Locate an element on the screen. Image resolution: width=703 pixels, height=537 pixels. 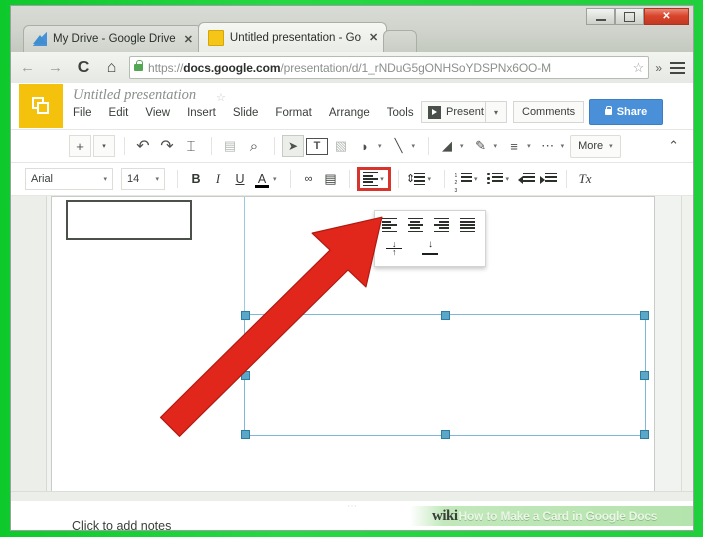
more-button: More ▾ is located at coordinates (595, 146).